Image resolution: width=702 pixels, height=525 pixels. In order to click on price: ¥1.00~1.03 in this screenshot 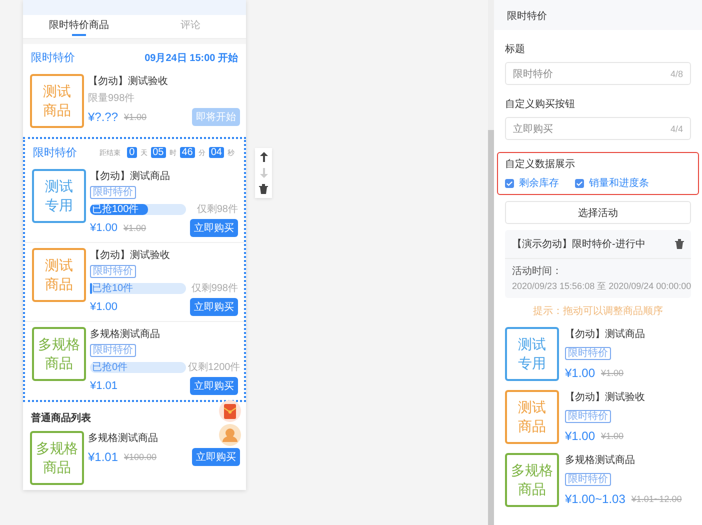, I will do `click(595, 499)`.